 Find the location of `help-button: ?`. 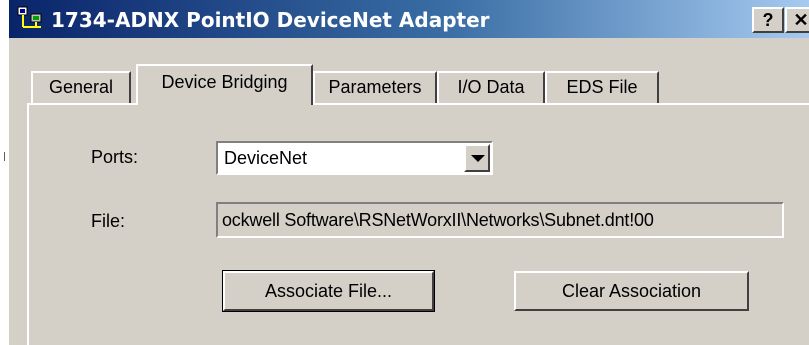

help-button: ? is located at coordinates (768, 20).